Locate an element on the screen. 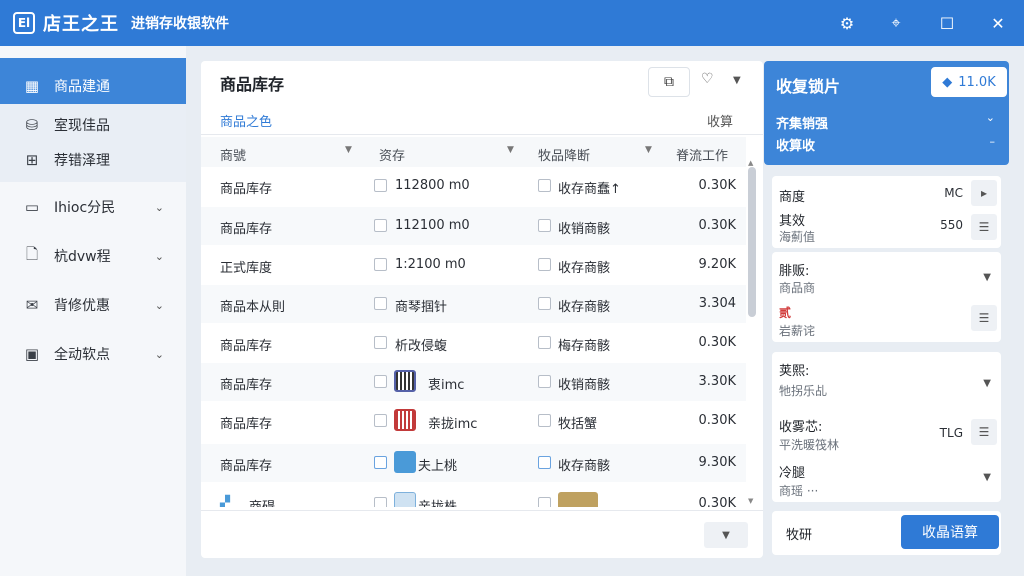  table-row: 商品库存 112800 m0 收存商蠢↑ 0.30K is located at coordinates (473, 186).